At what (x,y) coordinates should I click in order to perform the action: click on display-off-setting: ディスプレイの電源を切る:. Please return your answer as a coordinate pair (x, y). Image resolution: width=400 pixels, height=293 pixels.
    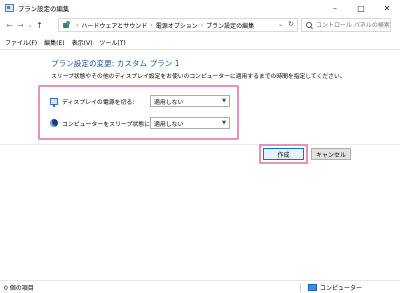
    Looking at the image, I should click on (92, 101).